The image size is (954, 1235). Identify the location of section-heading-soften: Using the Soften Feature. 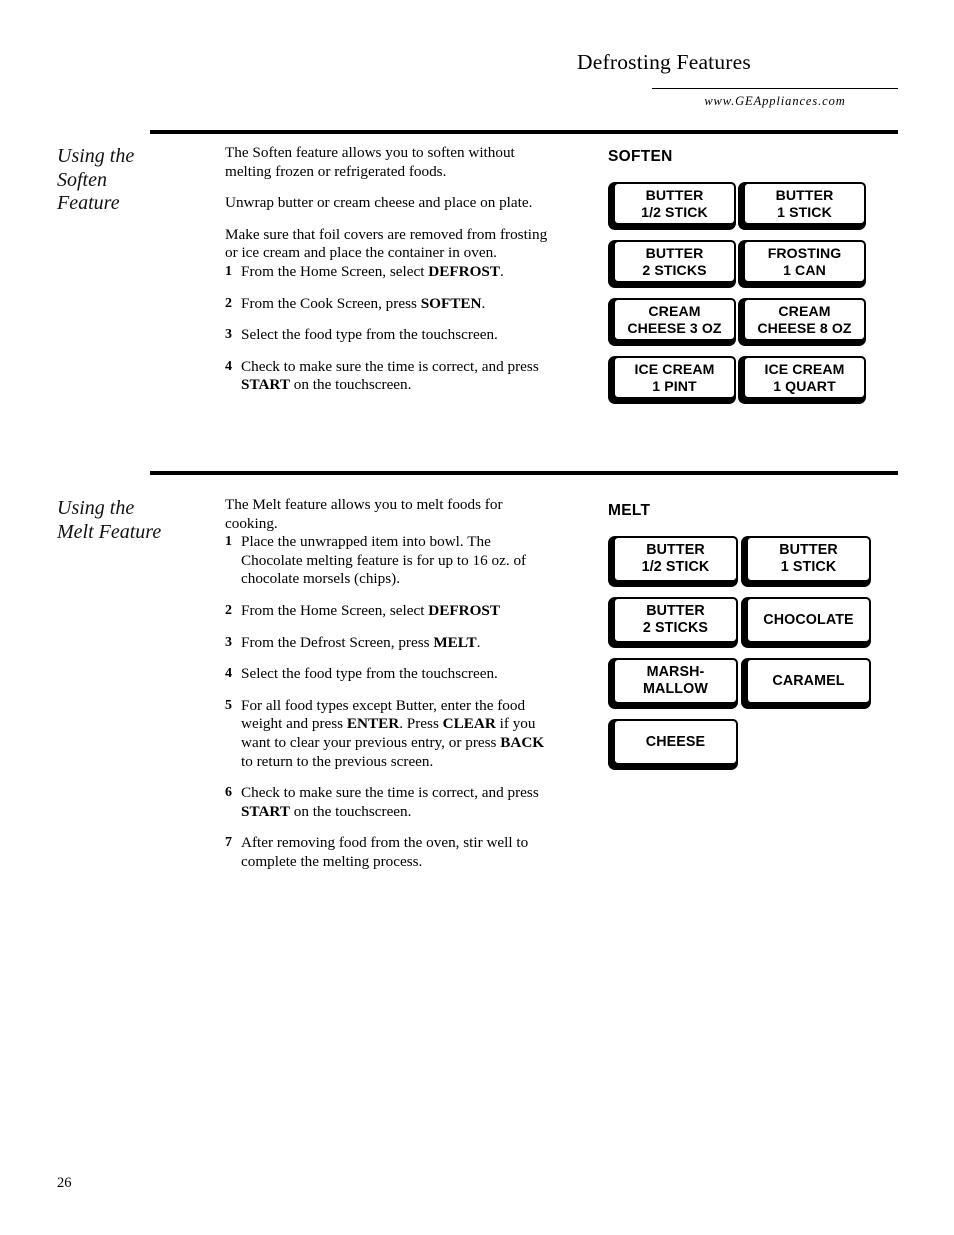
(96, 179).